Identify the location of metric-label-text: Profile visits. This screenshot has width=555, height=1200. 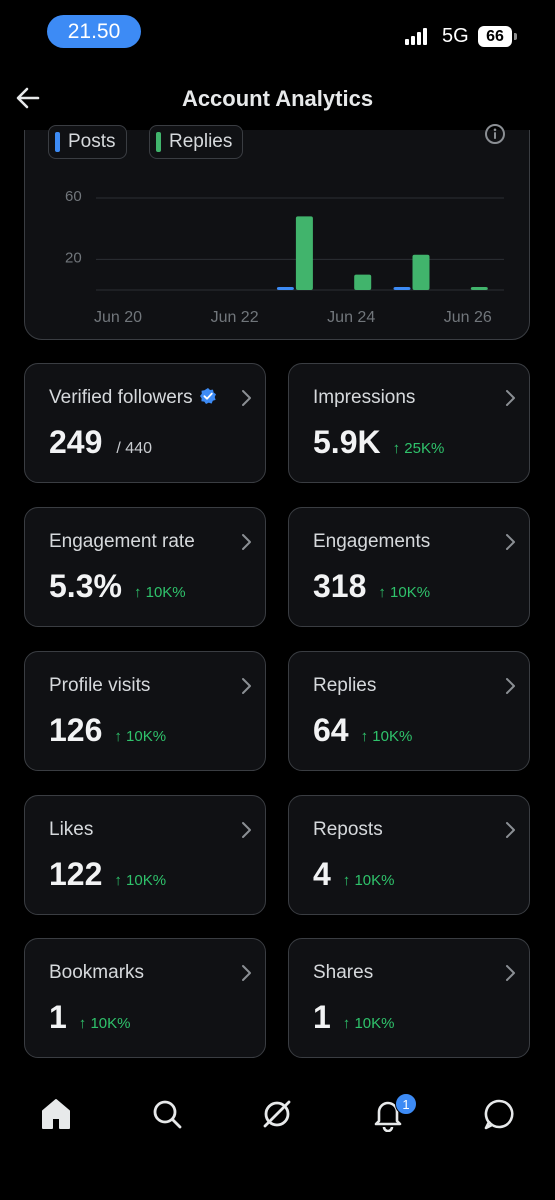
(100, 685).